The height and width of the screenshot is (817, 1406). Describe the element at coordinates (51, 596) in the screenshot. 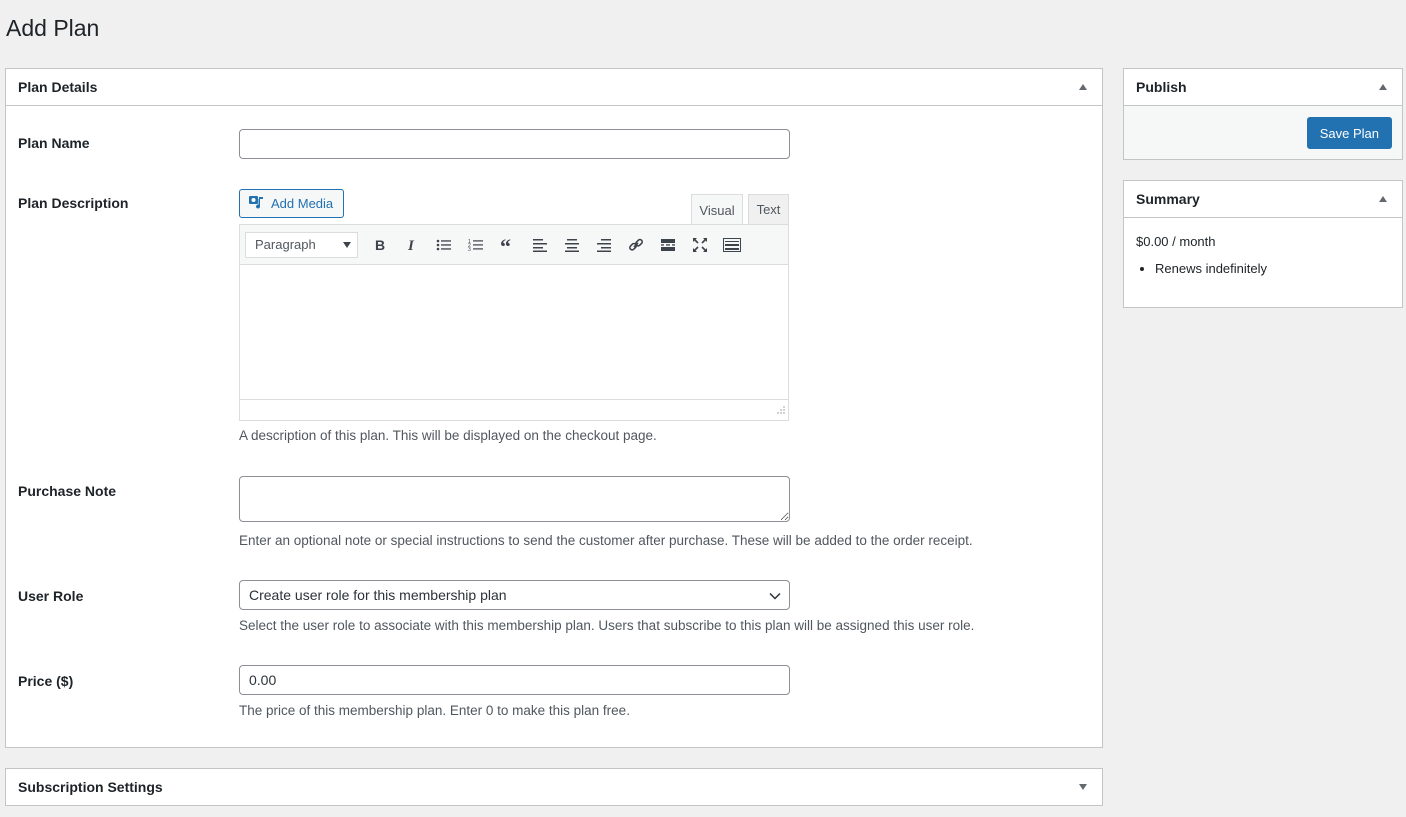

I see `user-role-label: User Role` at that location.